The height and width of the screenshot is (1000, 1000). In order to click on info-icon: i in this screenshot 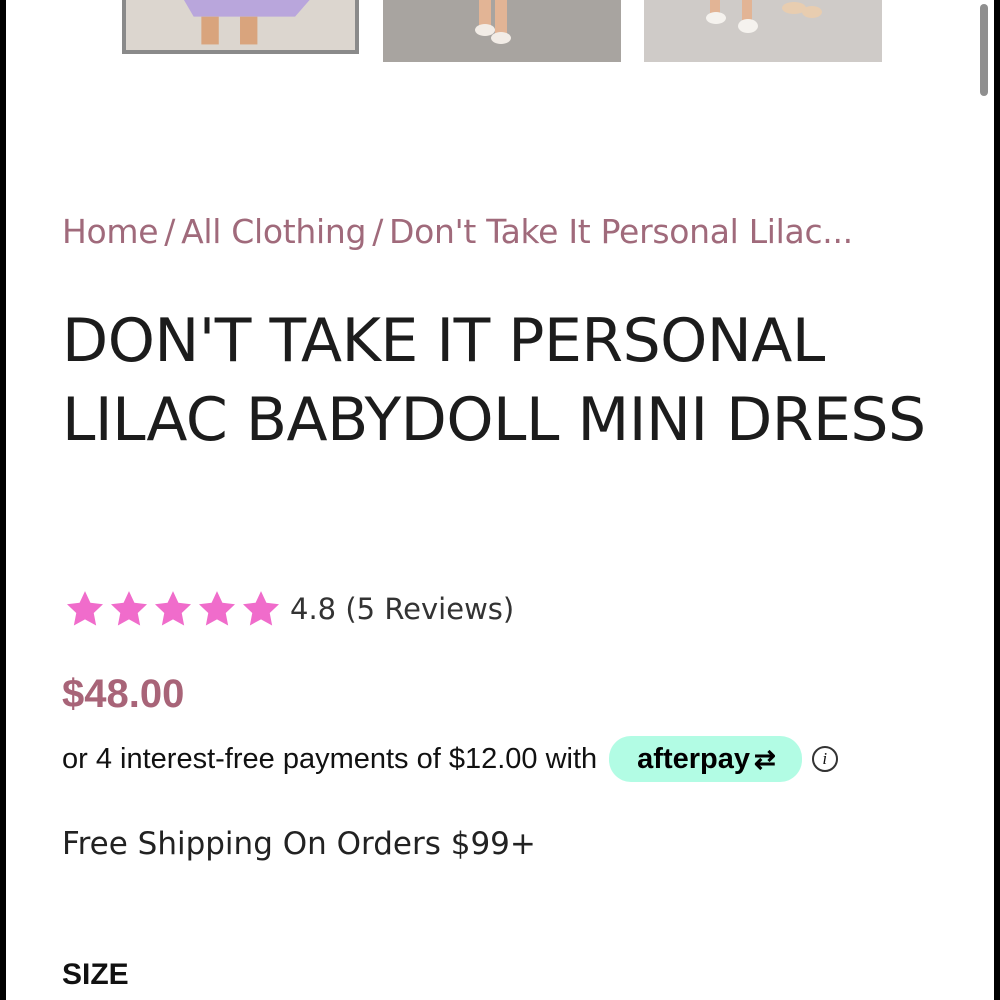, I will do `click(824, 759)`.